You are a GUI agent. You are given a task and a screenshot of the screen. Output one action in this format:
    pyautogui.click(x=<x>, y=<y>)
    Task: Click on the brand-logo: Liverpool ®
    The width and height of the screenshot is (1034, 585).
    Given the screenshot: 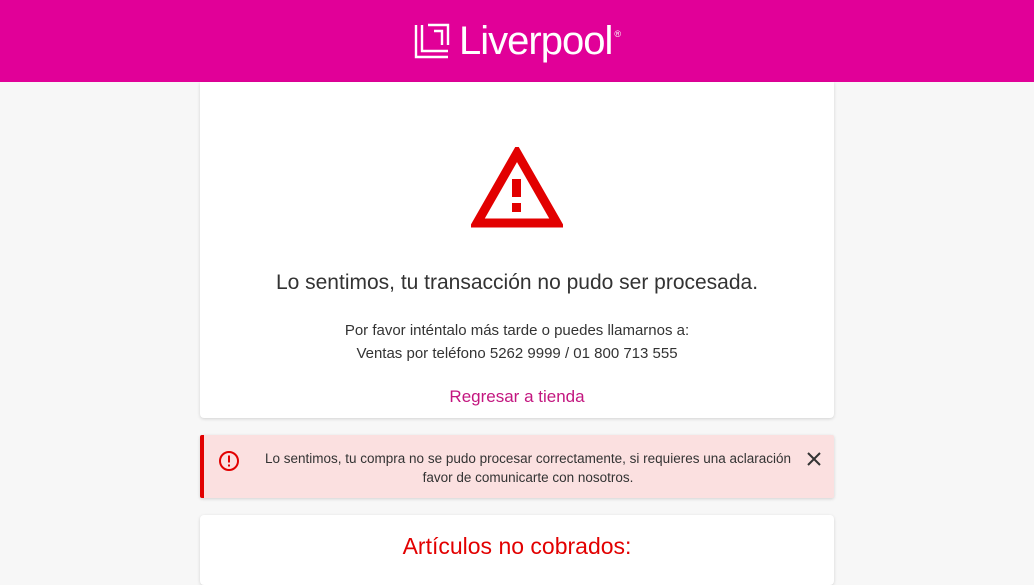 What is the action you would take?
    pyautogui.click(x=517, y=41)
    